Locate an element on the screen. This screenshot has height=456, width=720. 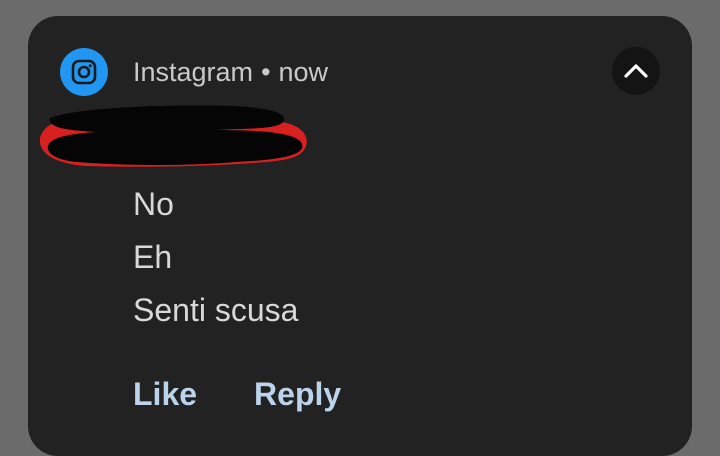
instagram-icon is located at coordinates (84, 72).